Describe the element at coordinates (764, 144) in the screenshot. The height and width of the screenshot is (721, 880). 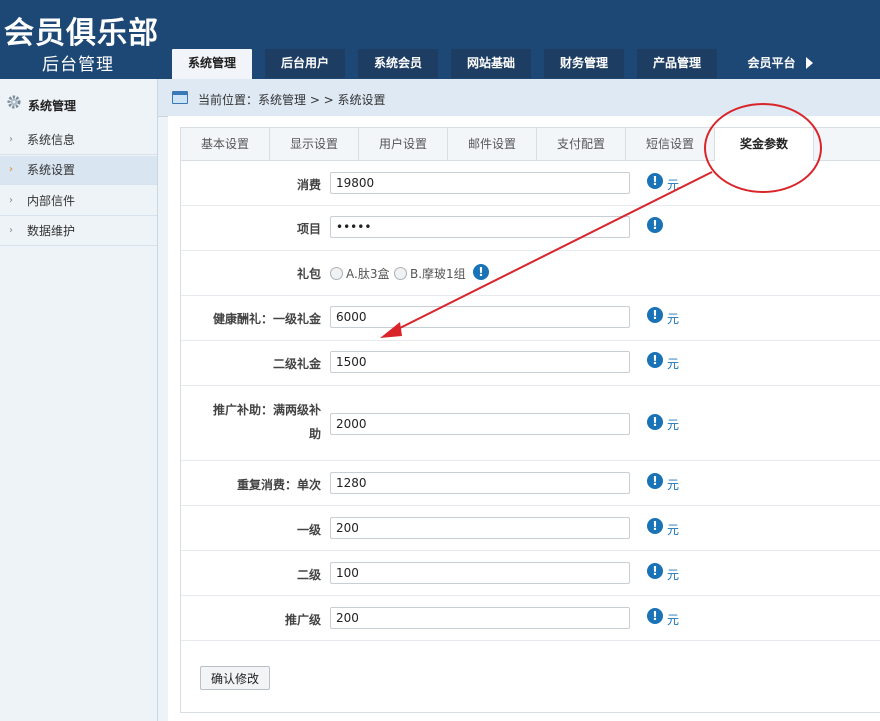
I see `tab-bonus-params: 奖金参数` at that location.